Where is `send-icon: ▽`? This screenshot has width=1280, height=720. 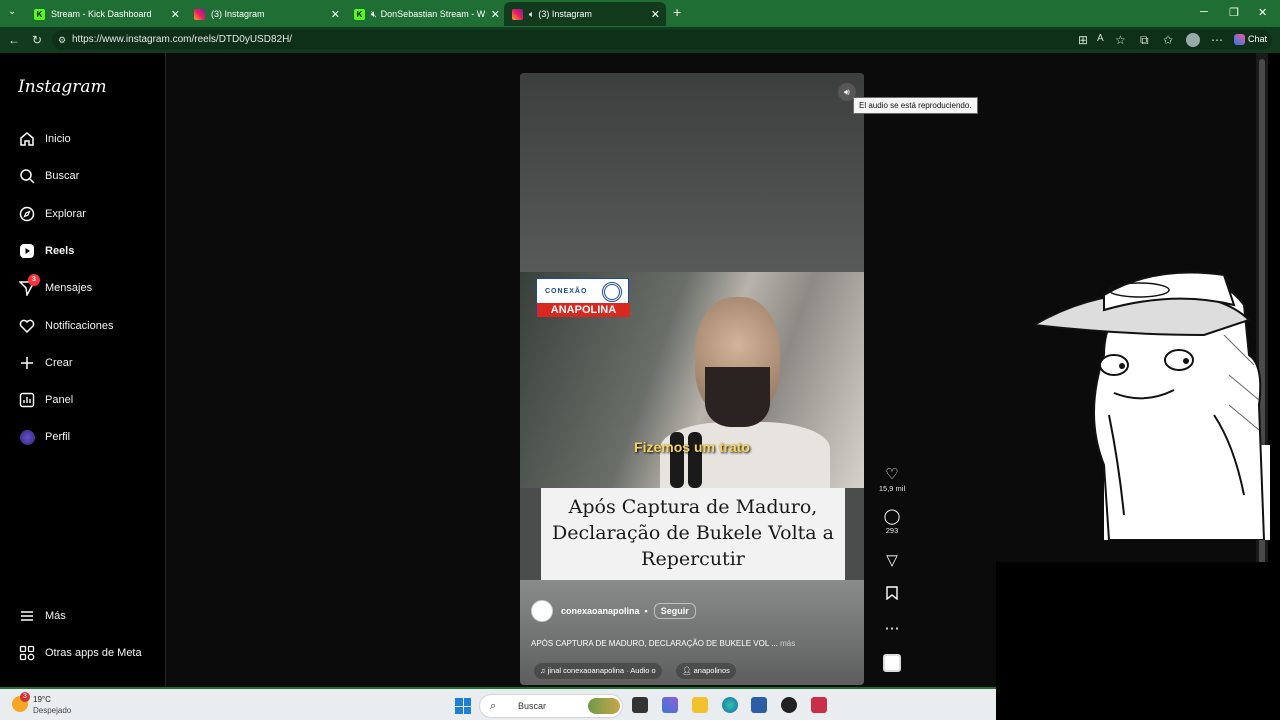
send-icon: ▽ is located at coordinates (892, 560).